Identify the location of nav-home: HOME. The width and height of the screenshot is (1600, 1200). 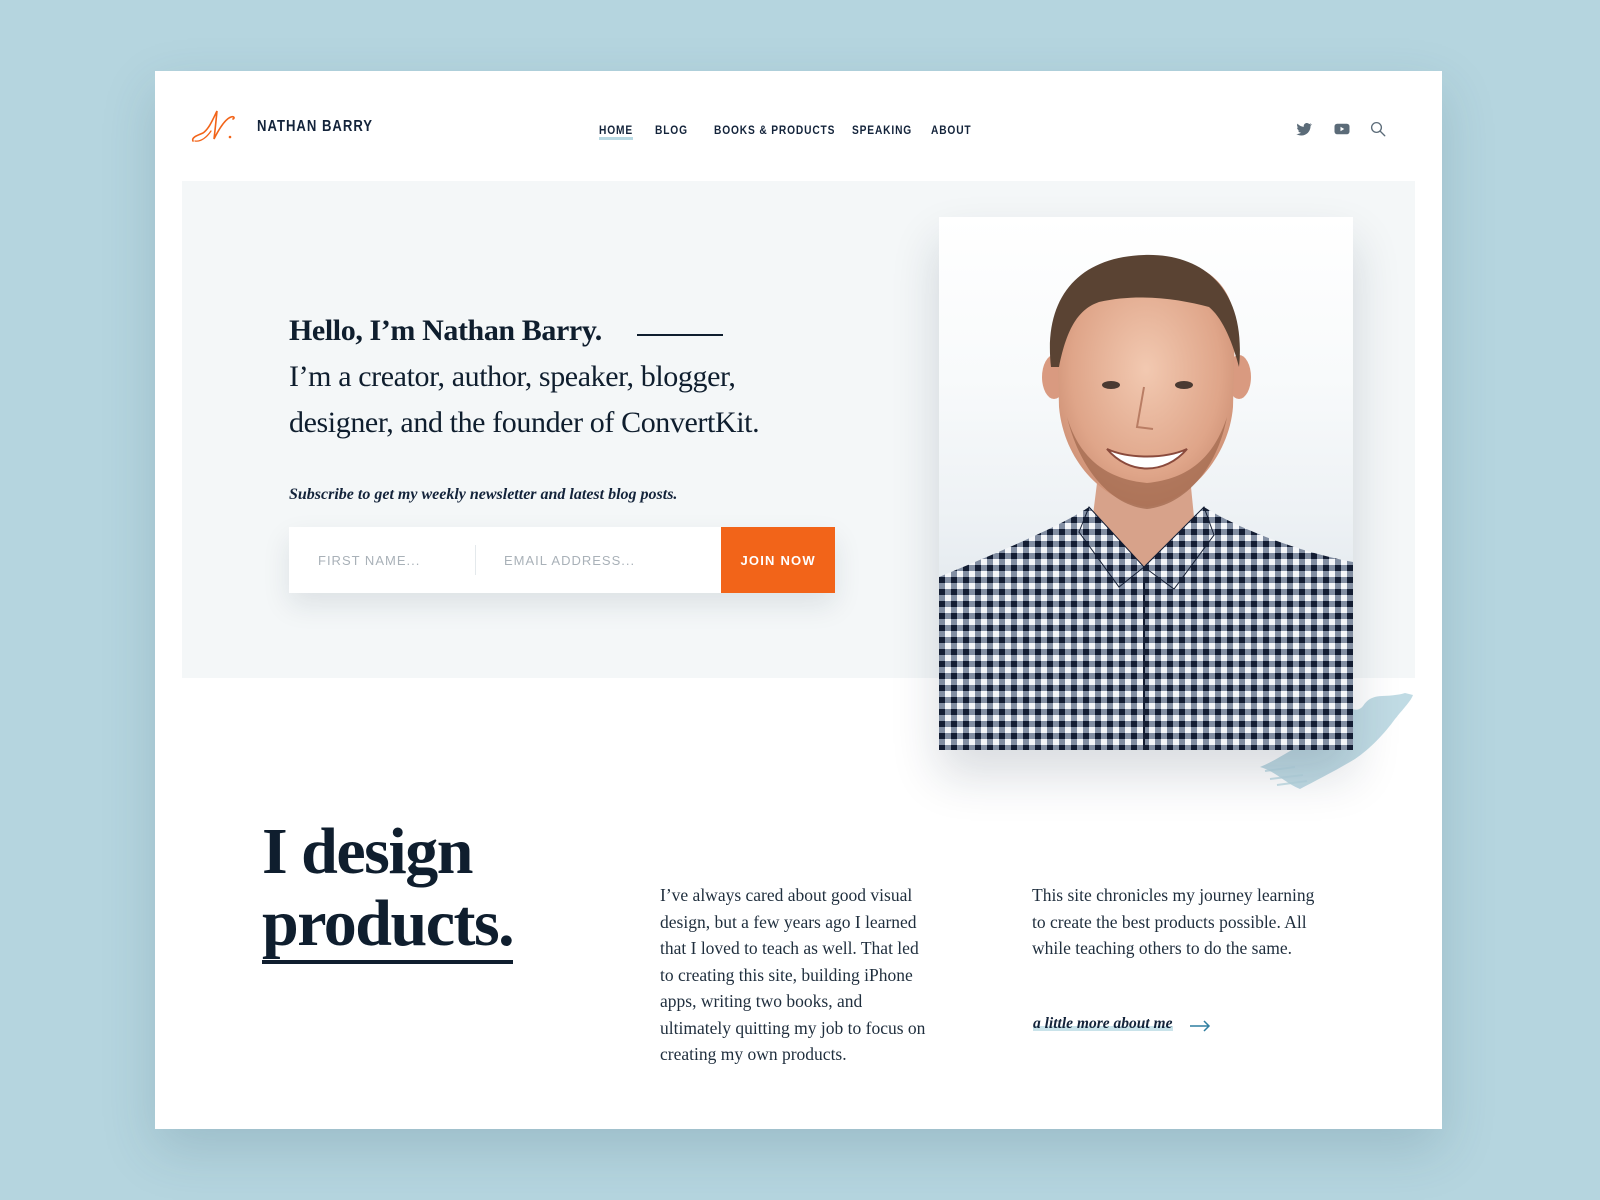
(616, 131).